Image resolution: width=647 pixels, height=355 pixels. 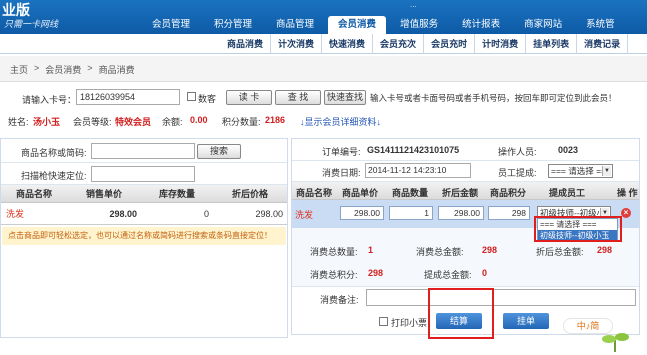 What do you see at coordinates (49, 100) in the screenshot?
I see `card-label: 请输入卡号：` at bounding box center [49, 100].